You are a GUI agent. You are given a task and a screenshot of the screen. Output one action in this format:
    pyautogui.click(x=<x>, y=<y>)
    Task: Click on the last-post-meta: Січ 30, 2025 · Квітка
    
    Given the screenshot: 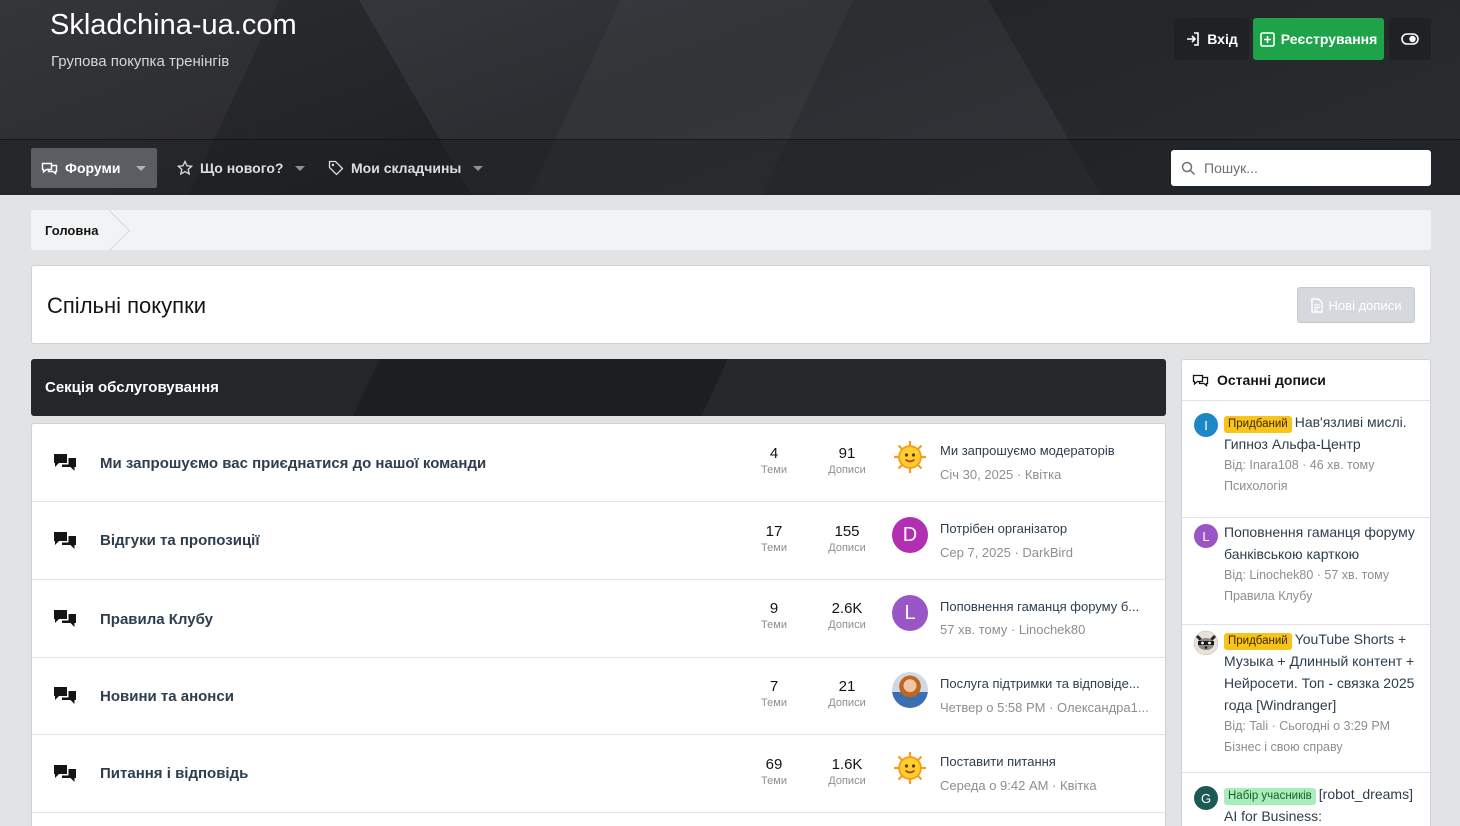 What is the action you would take?
    pyautogui.click(x=1001, y=474)
    